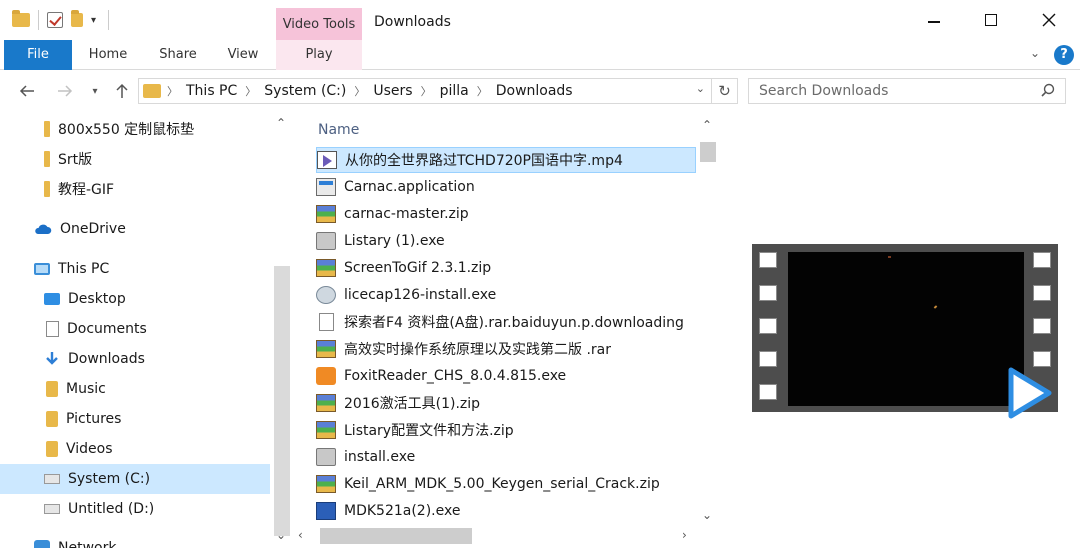 This screenshot has height=548, width=1080. Describe the element at coordinates (93, 20) in the screenshot. I see `customize-qat-icon: ▾` at that location.